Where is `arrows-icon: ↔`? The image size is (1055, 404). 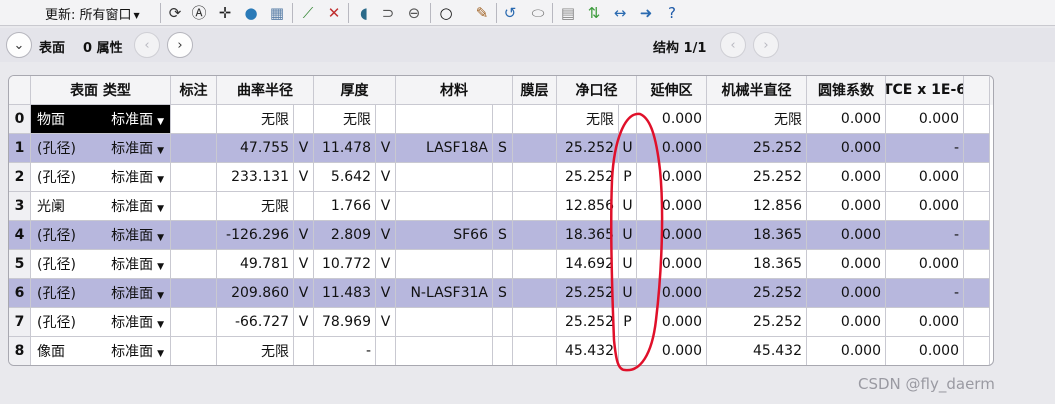
arrows-icon: ↔ is located at coordinates (620, 13).